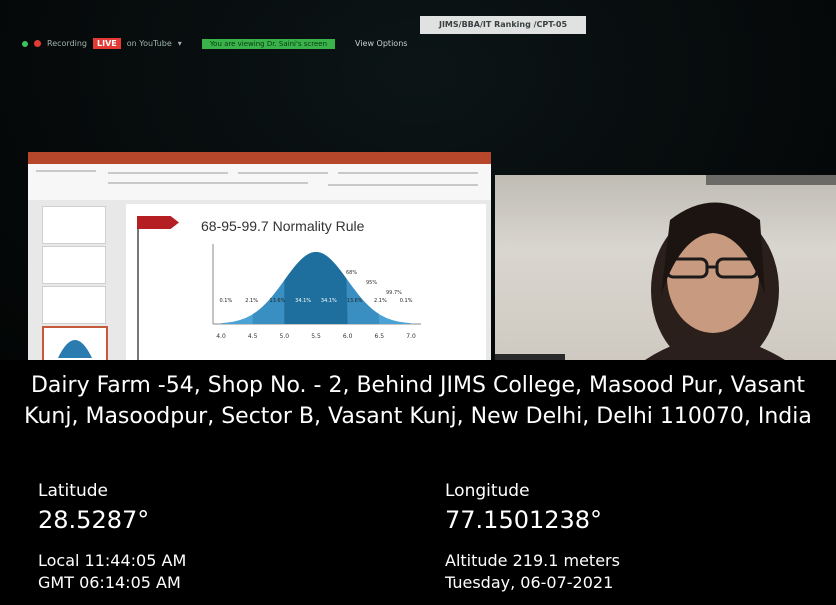 This screenshot has width=836, height=605. Describe the element at coordinates (67, 43) in the screenshot. I see `recording-label: Recording` at that location.